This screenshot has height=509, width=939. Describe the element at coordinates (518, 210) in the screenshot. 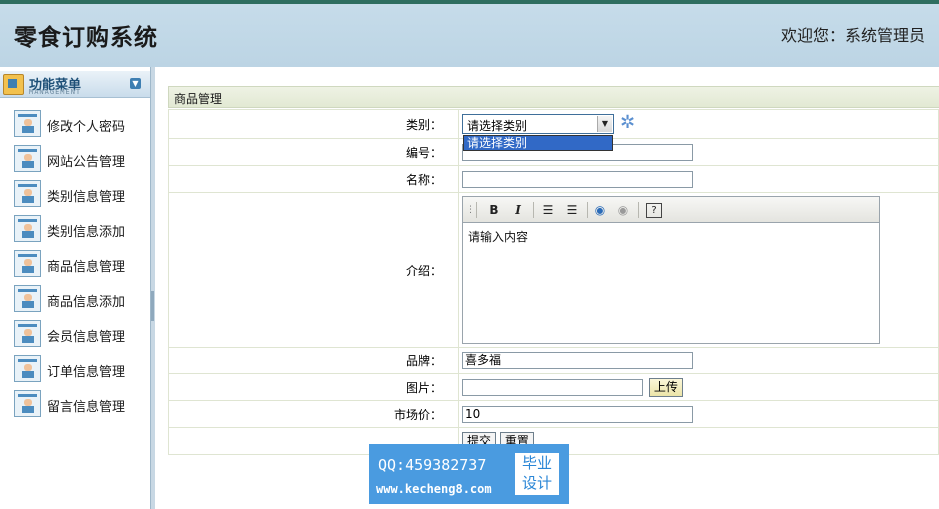

I see `italic-button: I` at that location.